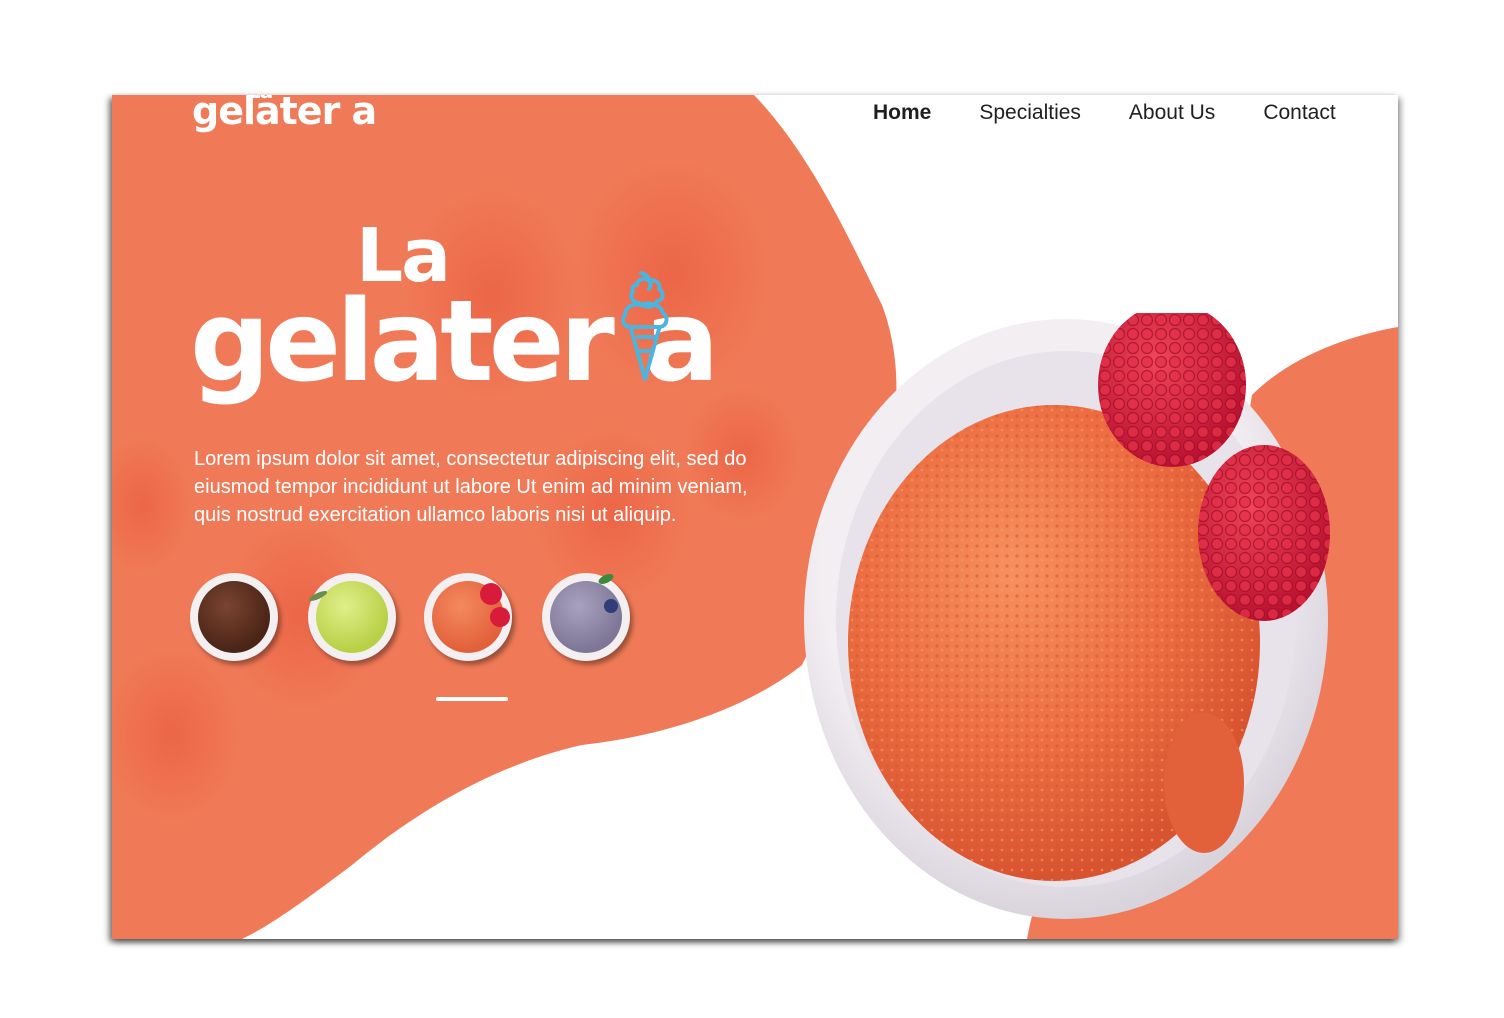  I want to click on logo-top-text: La, so click(260, 99).